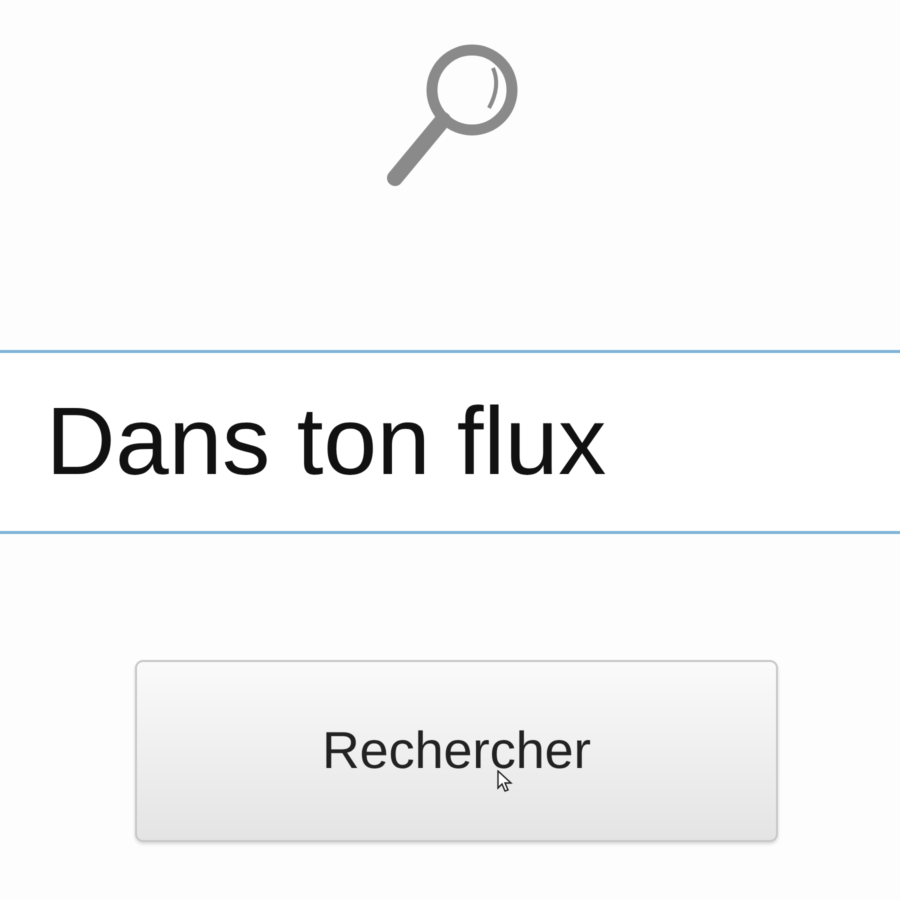  What do you see at coordinates (456, 751) in the screenshot?
I see `search-button: Rechercher` at bounding box center [456, 751].